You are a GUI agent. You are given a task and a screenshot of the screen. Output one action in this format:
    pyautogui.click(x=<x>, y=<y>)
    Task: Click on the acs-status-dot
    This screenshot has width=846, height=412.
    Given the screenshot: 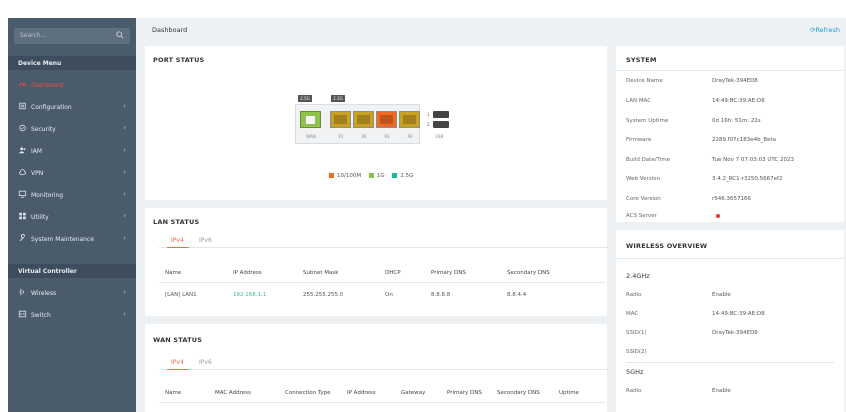 What is the action you would take?
    pyautogui.click(x=718, y=216)
    